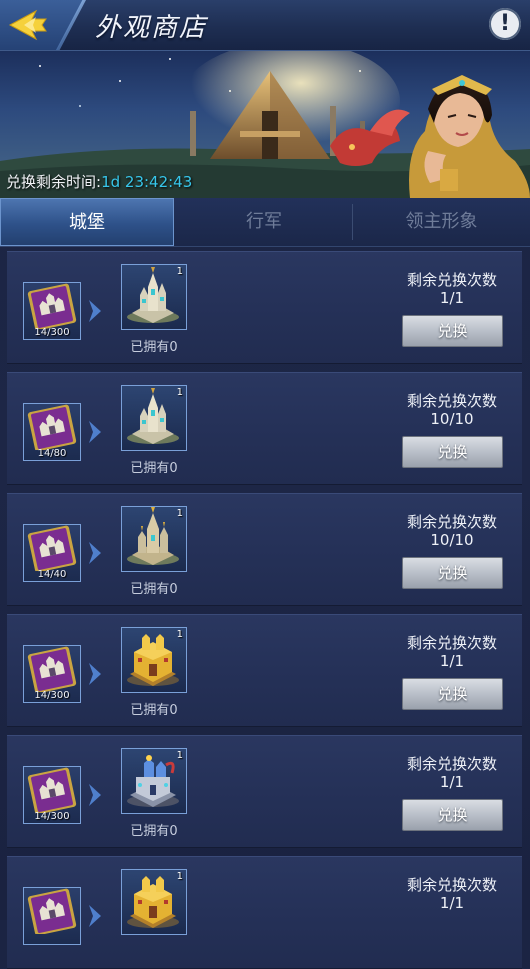 This screenshot has height=969, width=530. I want to click on cost-count: 14/80, so click(52, 453).